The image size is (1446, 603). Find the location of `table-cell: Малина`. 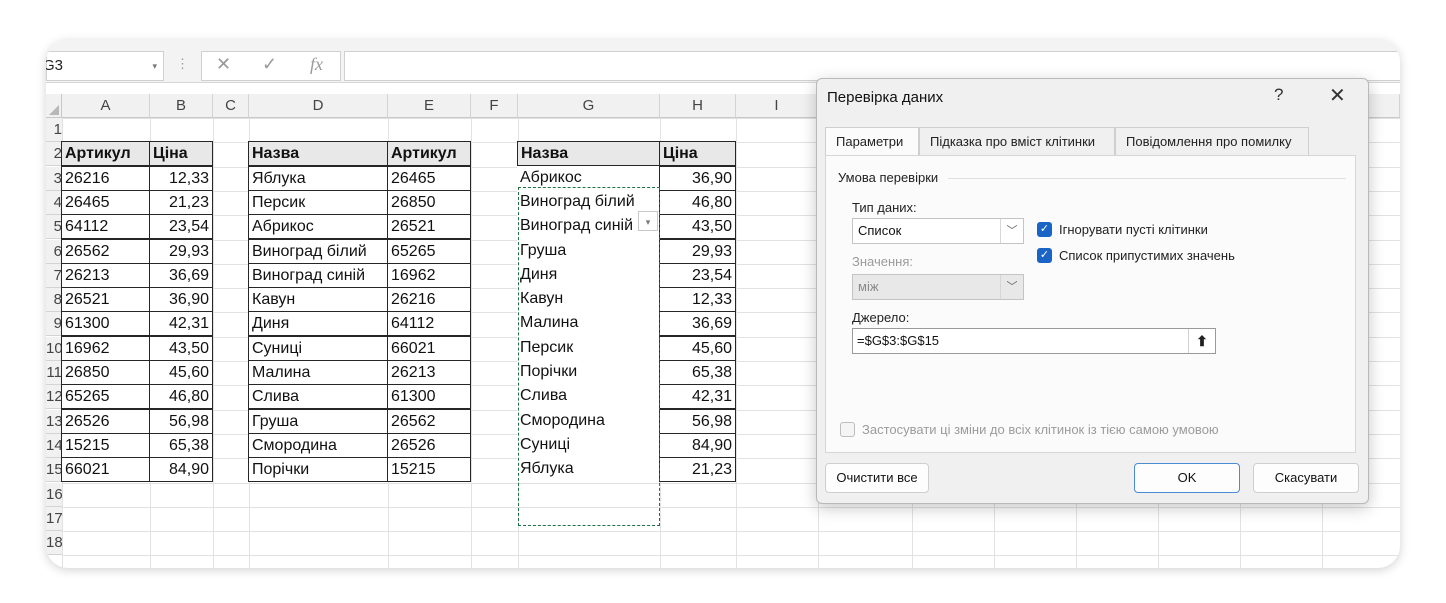

table-cell: Малина is located at coordinates (318, 372).